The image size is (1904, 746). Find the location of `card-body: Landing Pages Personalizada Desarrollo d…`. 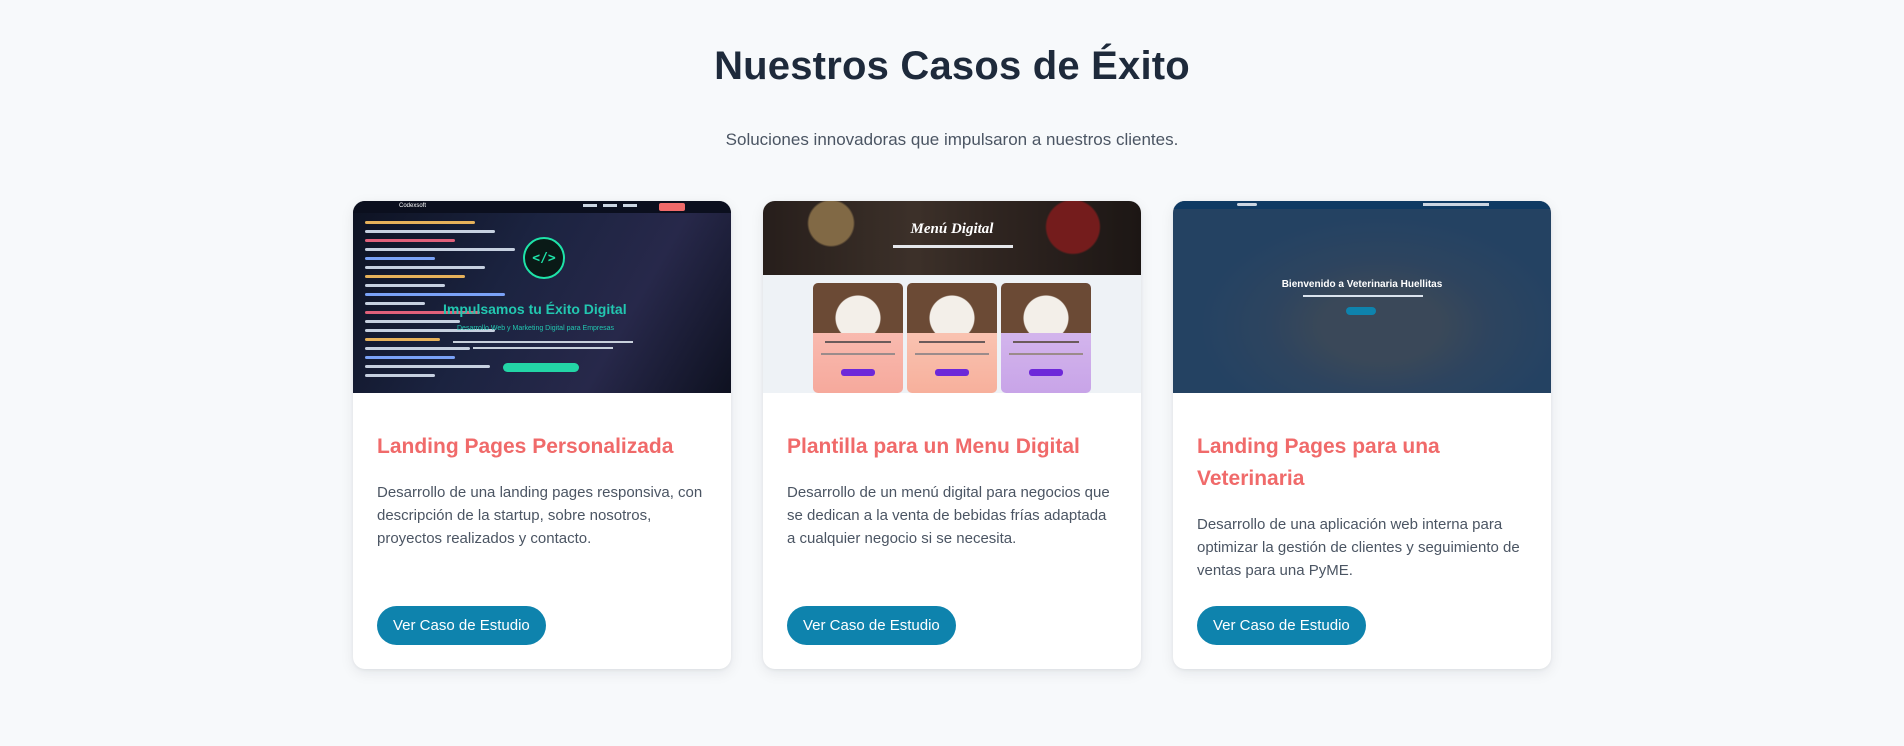

card-body: Landing Pages Personalizada Desarrollo d… is located at coordinates (542, 531).